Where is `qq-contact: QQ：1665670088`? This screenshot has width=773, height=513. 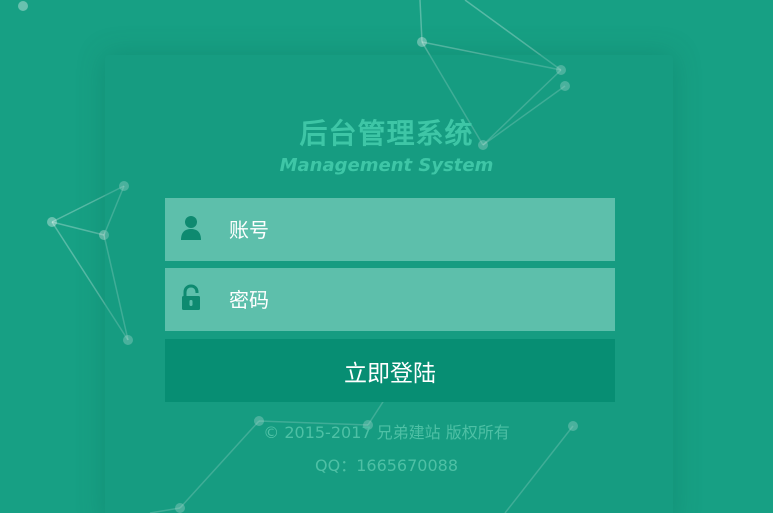
qq-contact: QQ：1665670088 is located at coordinates (386, 464).